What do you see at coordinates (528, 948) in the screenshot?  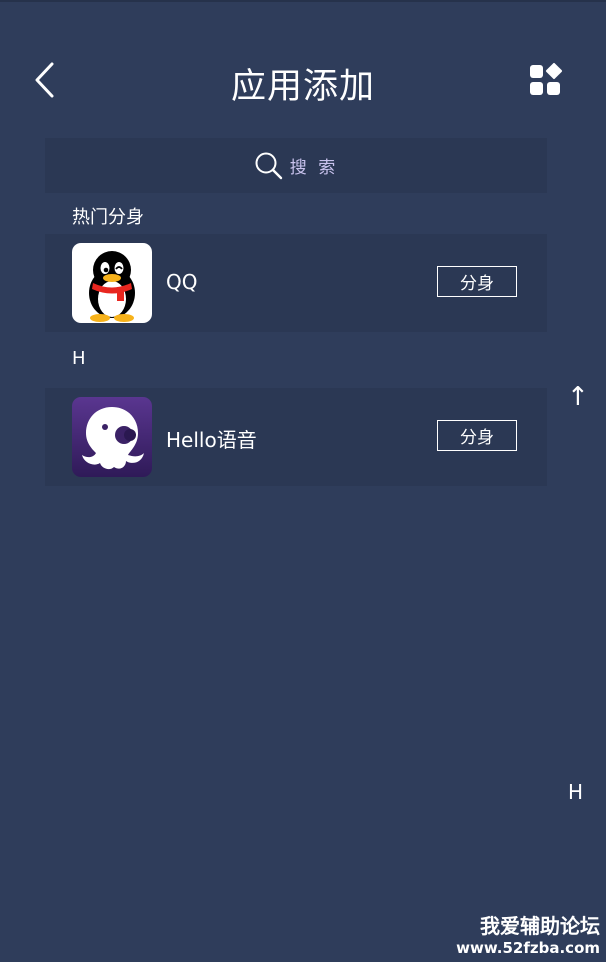 I see `watermark-url: www.52fzba.com` at bounding box center [528, 948].